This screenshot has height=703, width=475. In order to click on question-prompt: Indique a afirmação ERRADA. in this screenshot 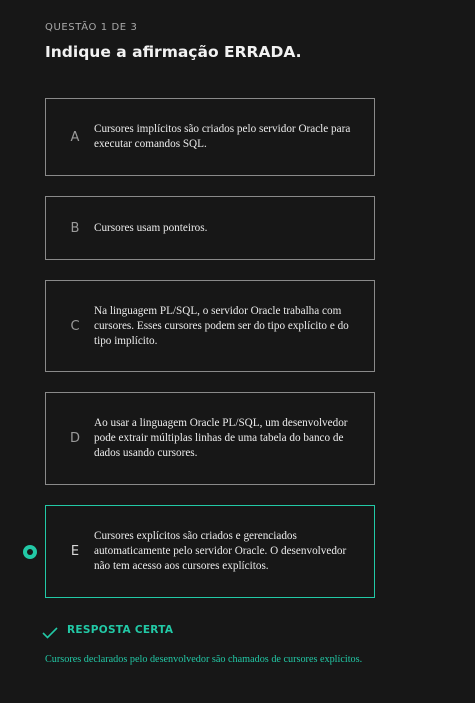, I will do `click(173, 52)`.